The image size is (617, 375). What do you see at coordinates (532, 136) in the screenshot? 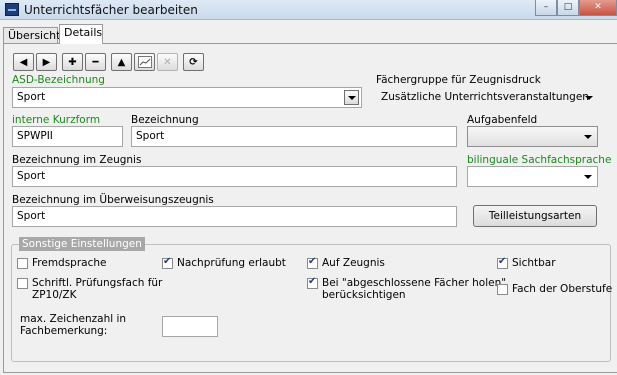
I see `aufgabenfeld-combo` at bounding box center [532, 136].